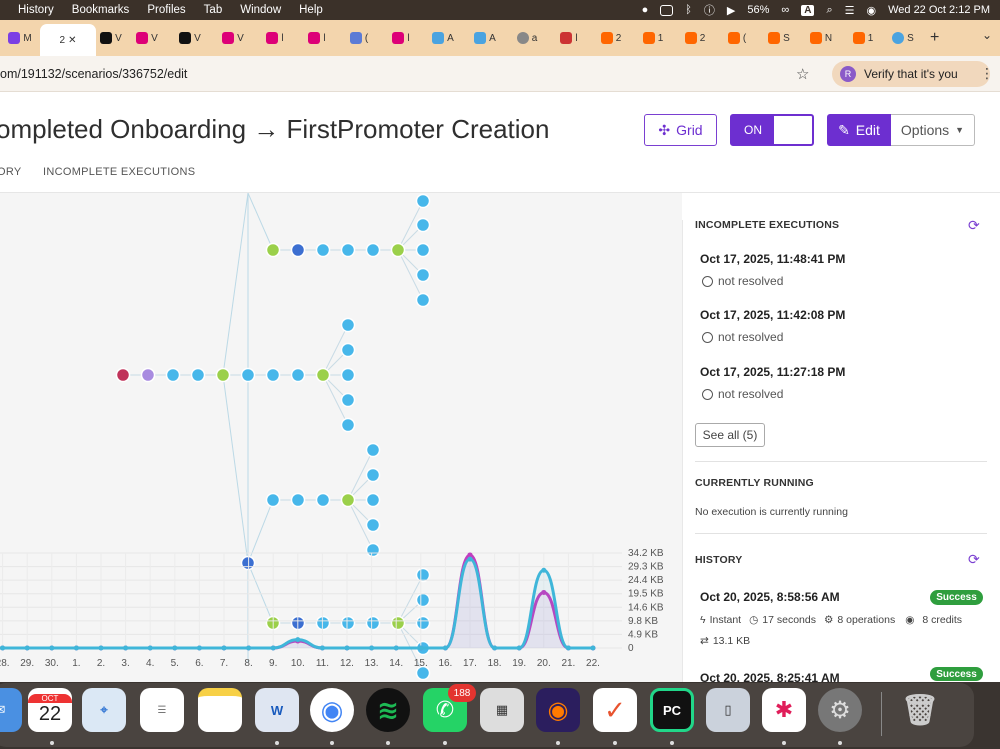 The height and width of the screenshot is (749, 1000). What do you see at coordinates (645, 10) in the screenshot?
I see `user-icon: ●` at bounding box center [645, 10].